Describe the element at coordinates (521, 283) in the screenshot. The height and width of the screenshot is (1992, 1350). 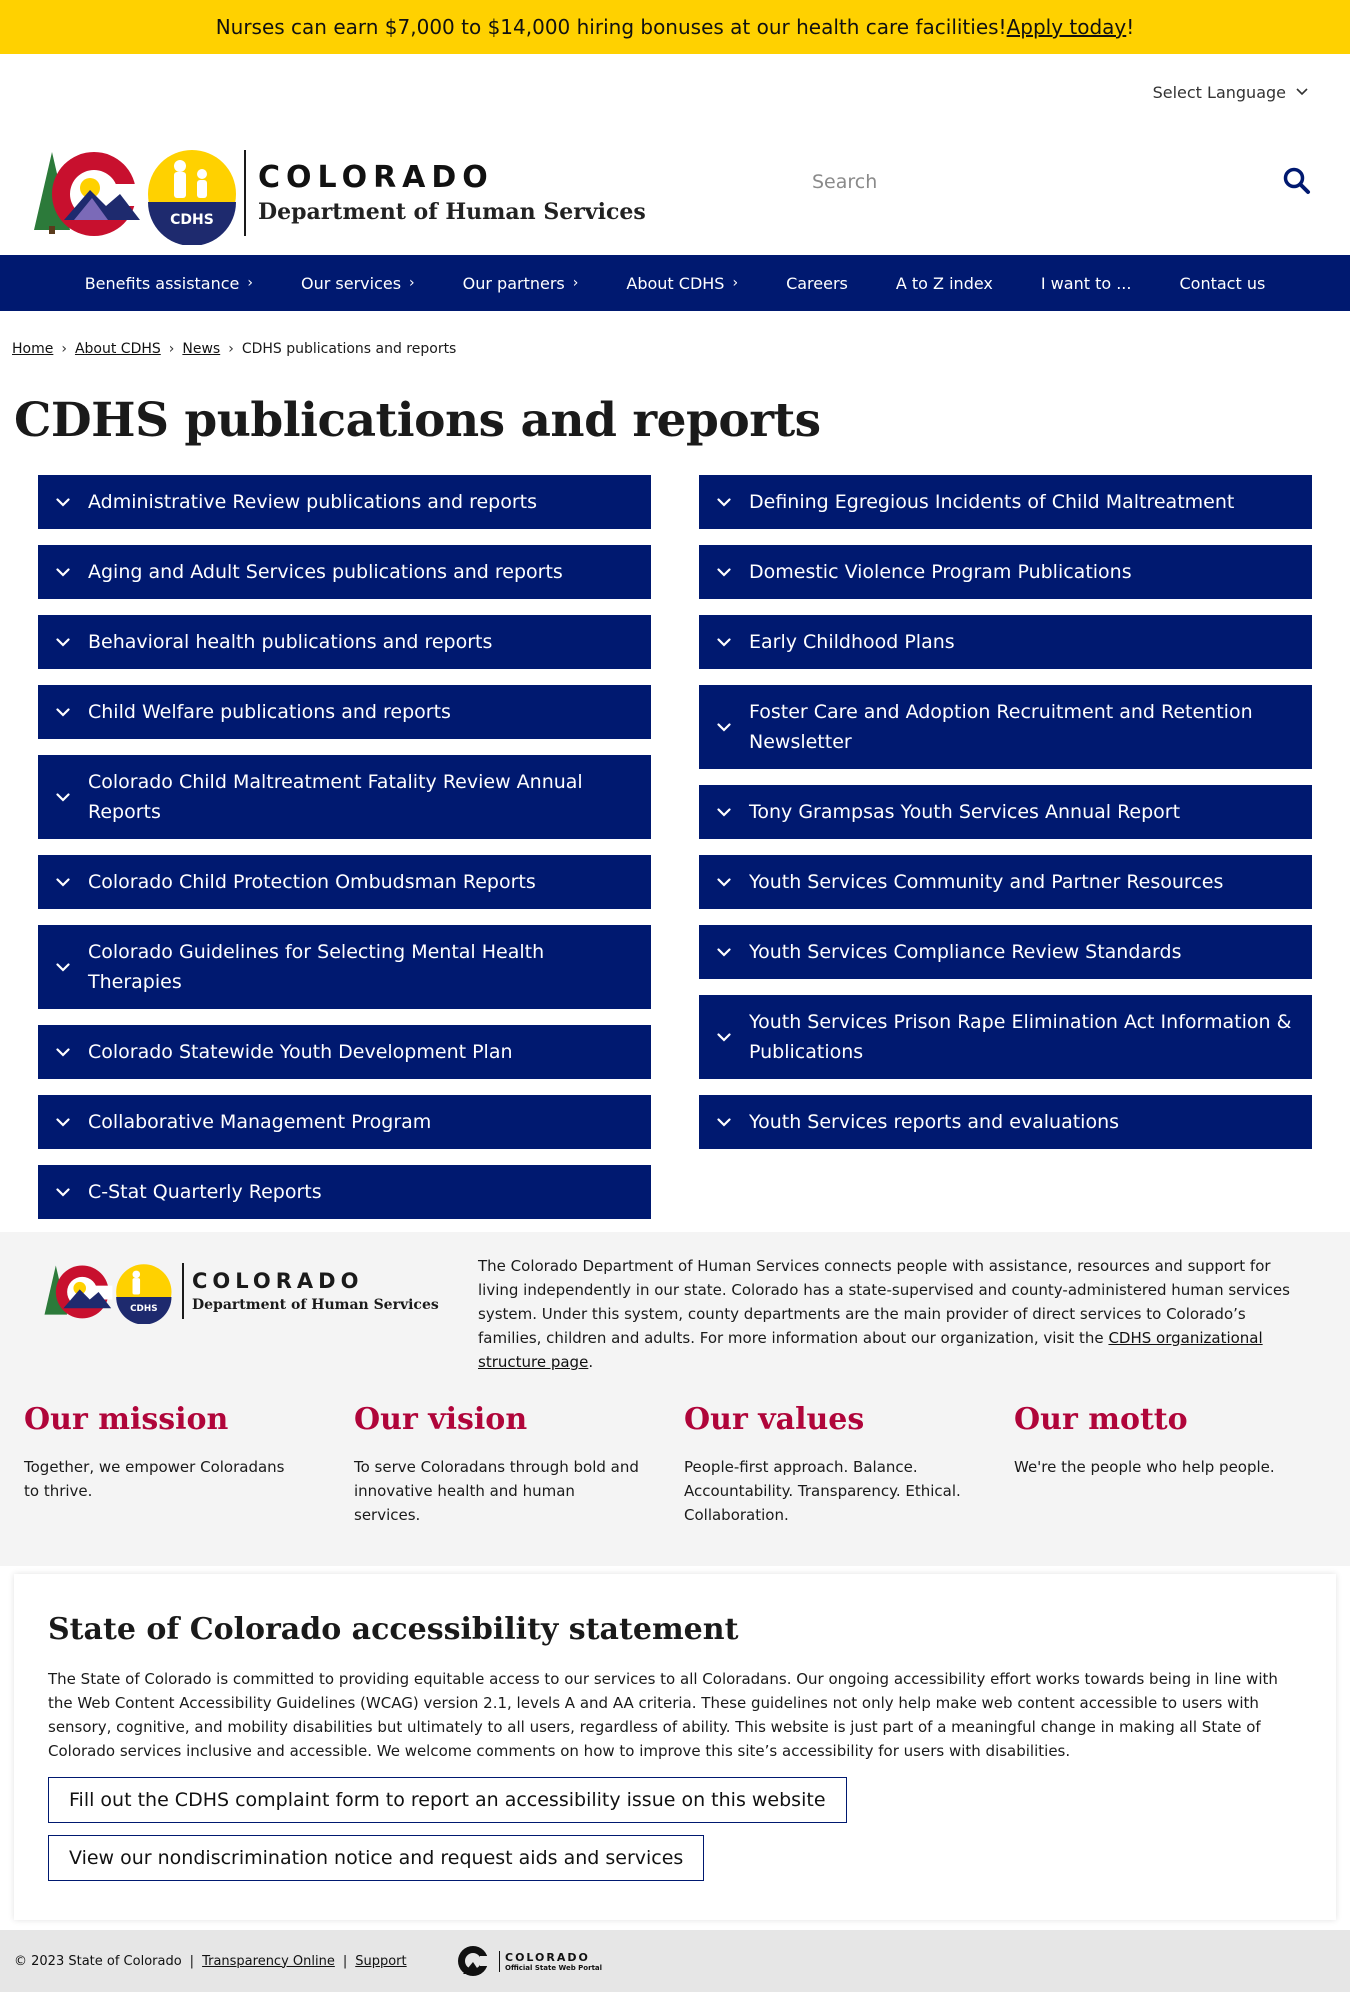
I see `nav-item-our-partners: Our partners ›` at that location.